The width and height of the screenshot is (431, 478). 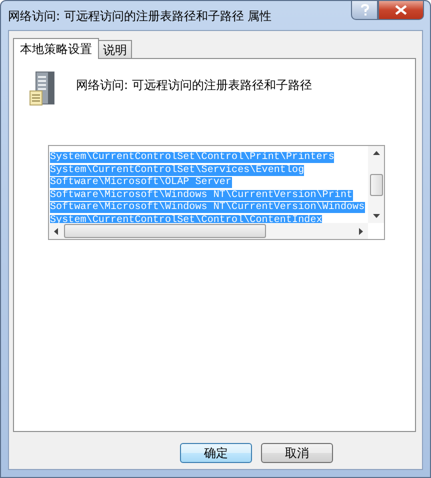 I want to click on horizontal-scrollbar, so click(x=208, y=231).